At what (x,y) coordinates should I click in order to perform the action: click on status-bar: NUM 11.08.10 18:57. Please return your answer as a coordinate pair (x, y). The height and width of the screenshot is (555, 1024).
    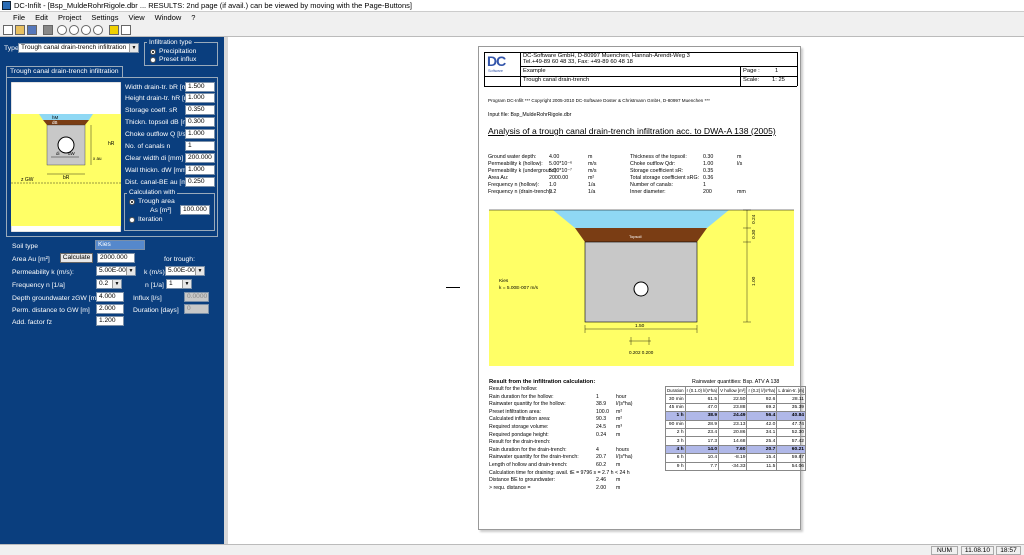
    Looking at the image, I should click on (512, 549).